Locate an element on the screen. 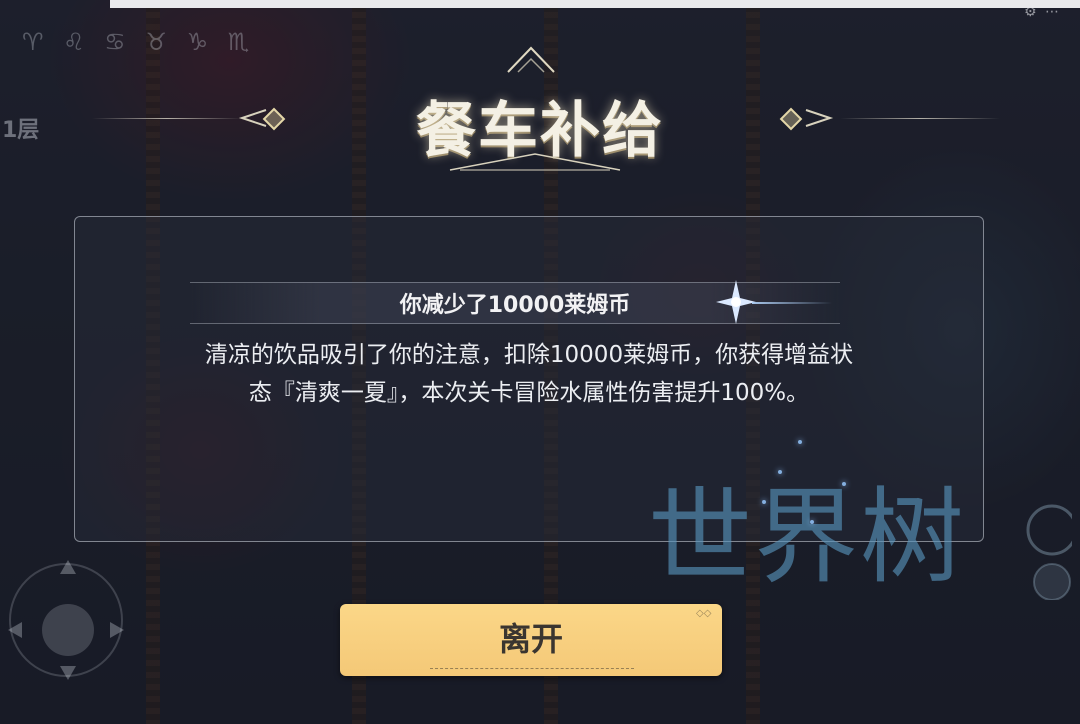  skill-icon is located at coordinates (1042, 550).